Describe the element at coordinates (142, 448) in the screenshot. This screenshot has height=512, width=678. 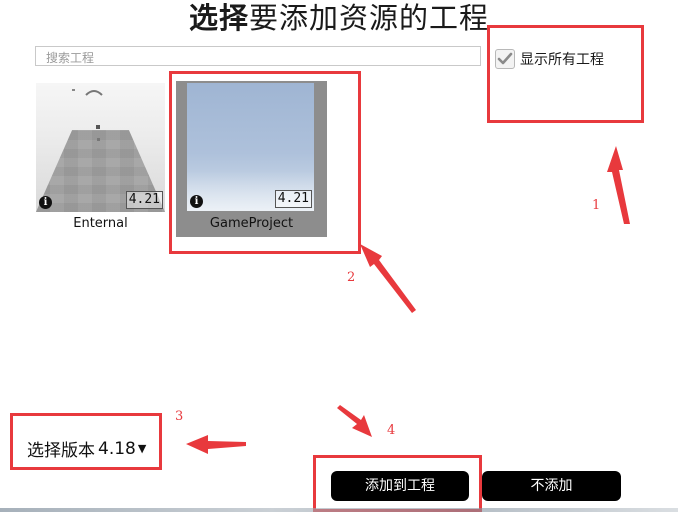
I see `caret-down-icon: ▼` at that location.